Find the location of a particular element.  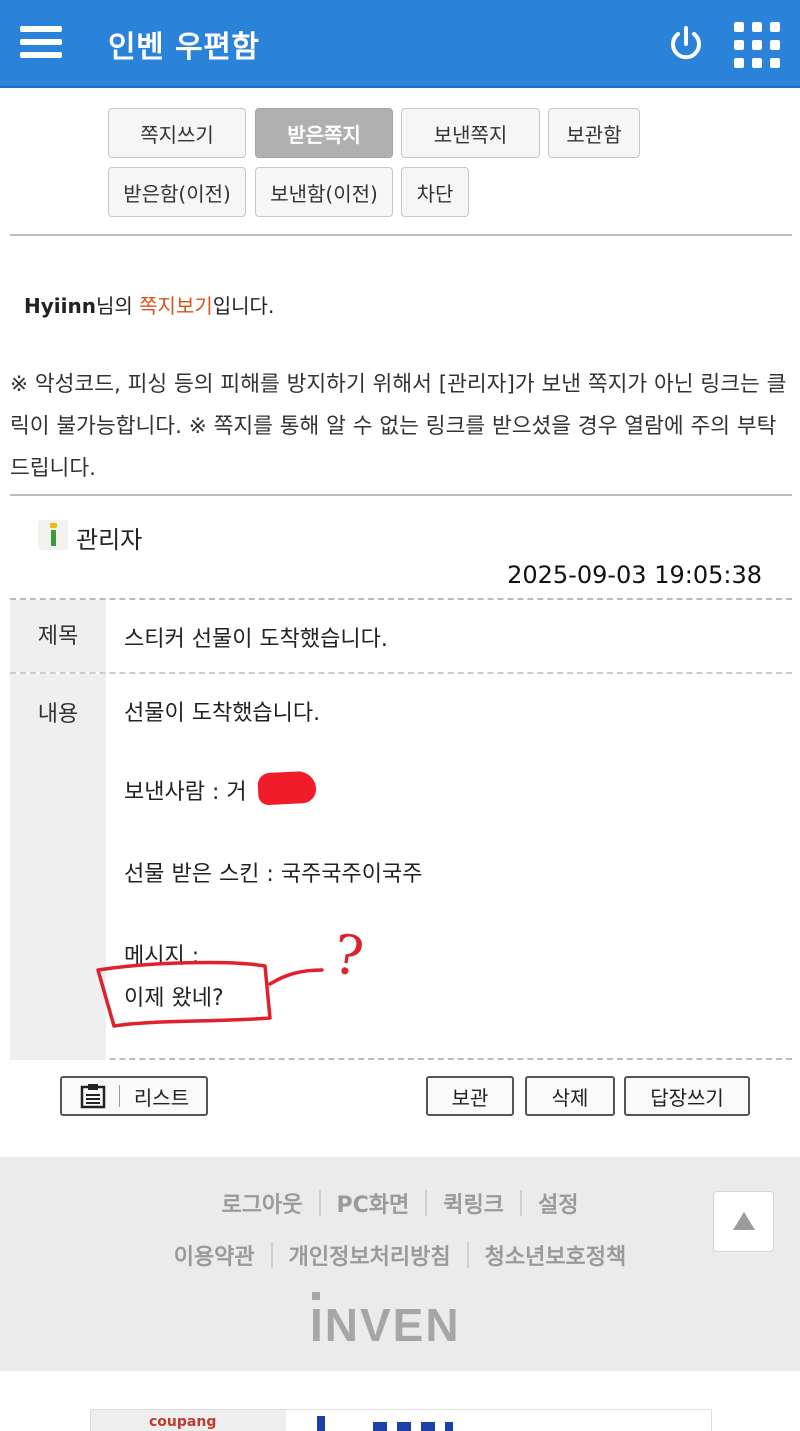

message-subject: 스티커 선물이 도착했습니다. is located at coordinates (256, 639).